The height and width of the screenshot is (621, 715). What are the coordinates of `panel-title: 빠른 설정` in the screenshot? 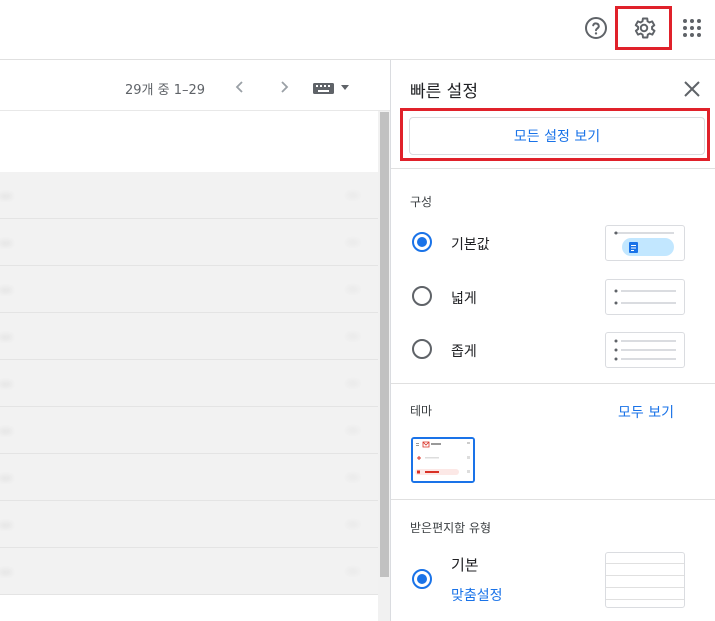 It's located at (444, 92).